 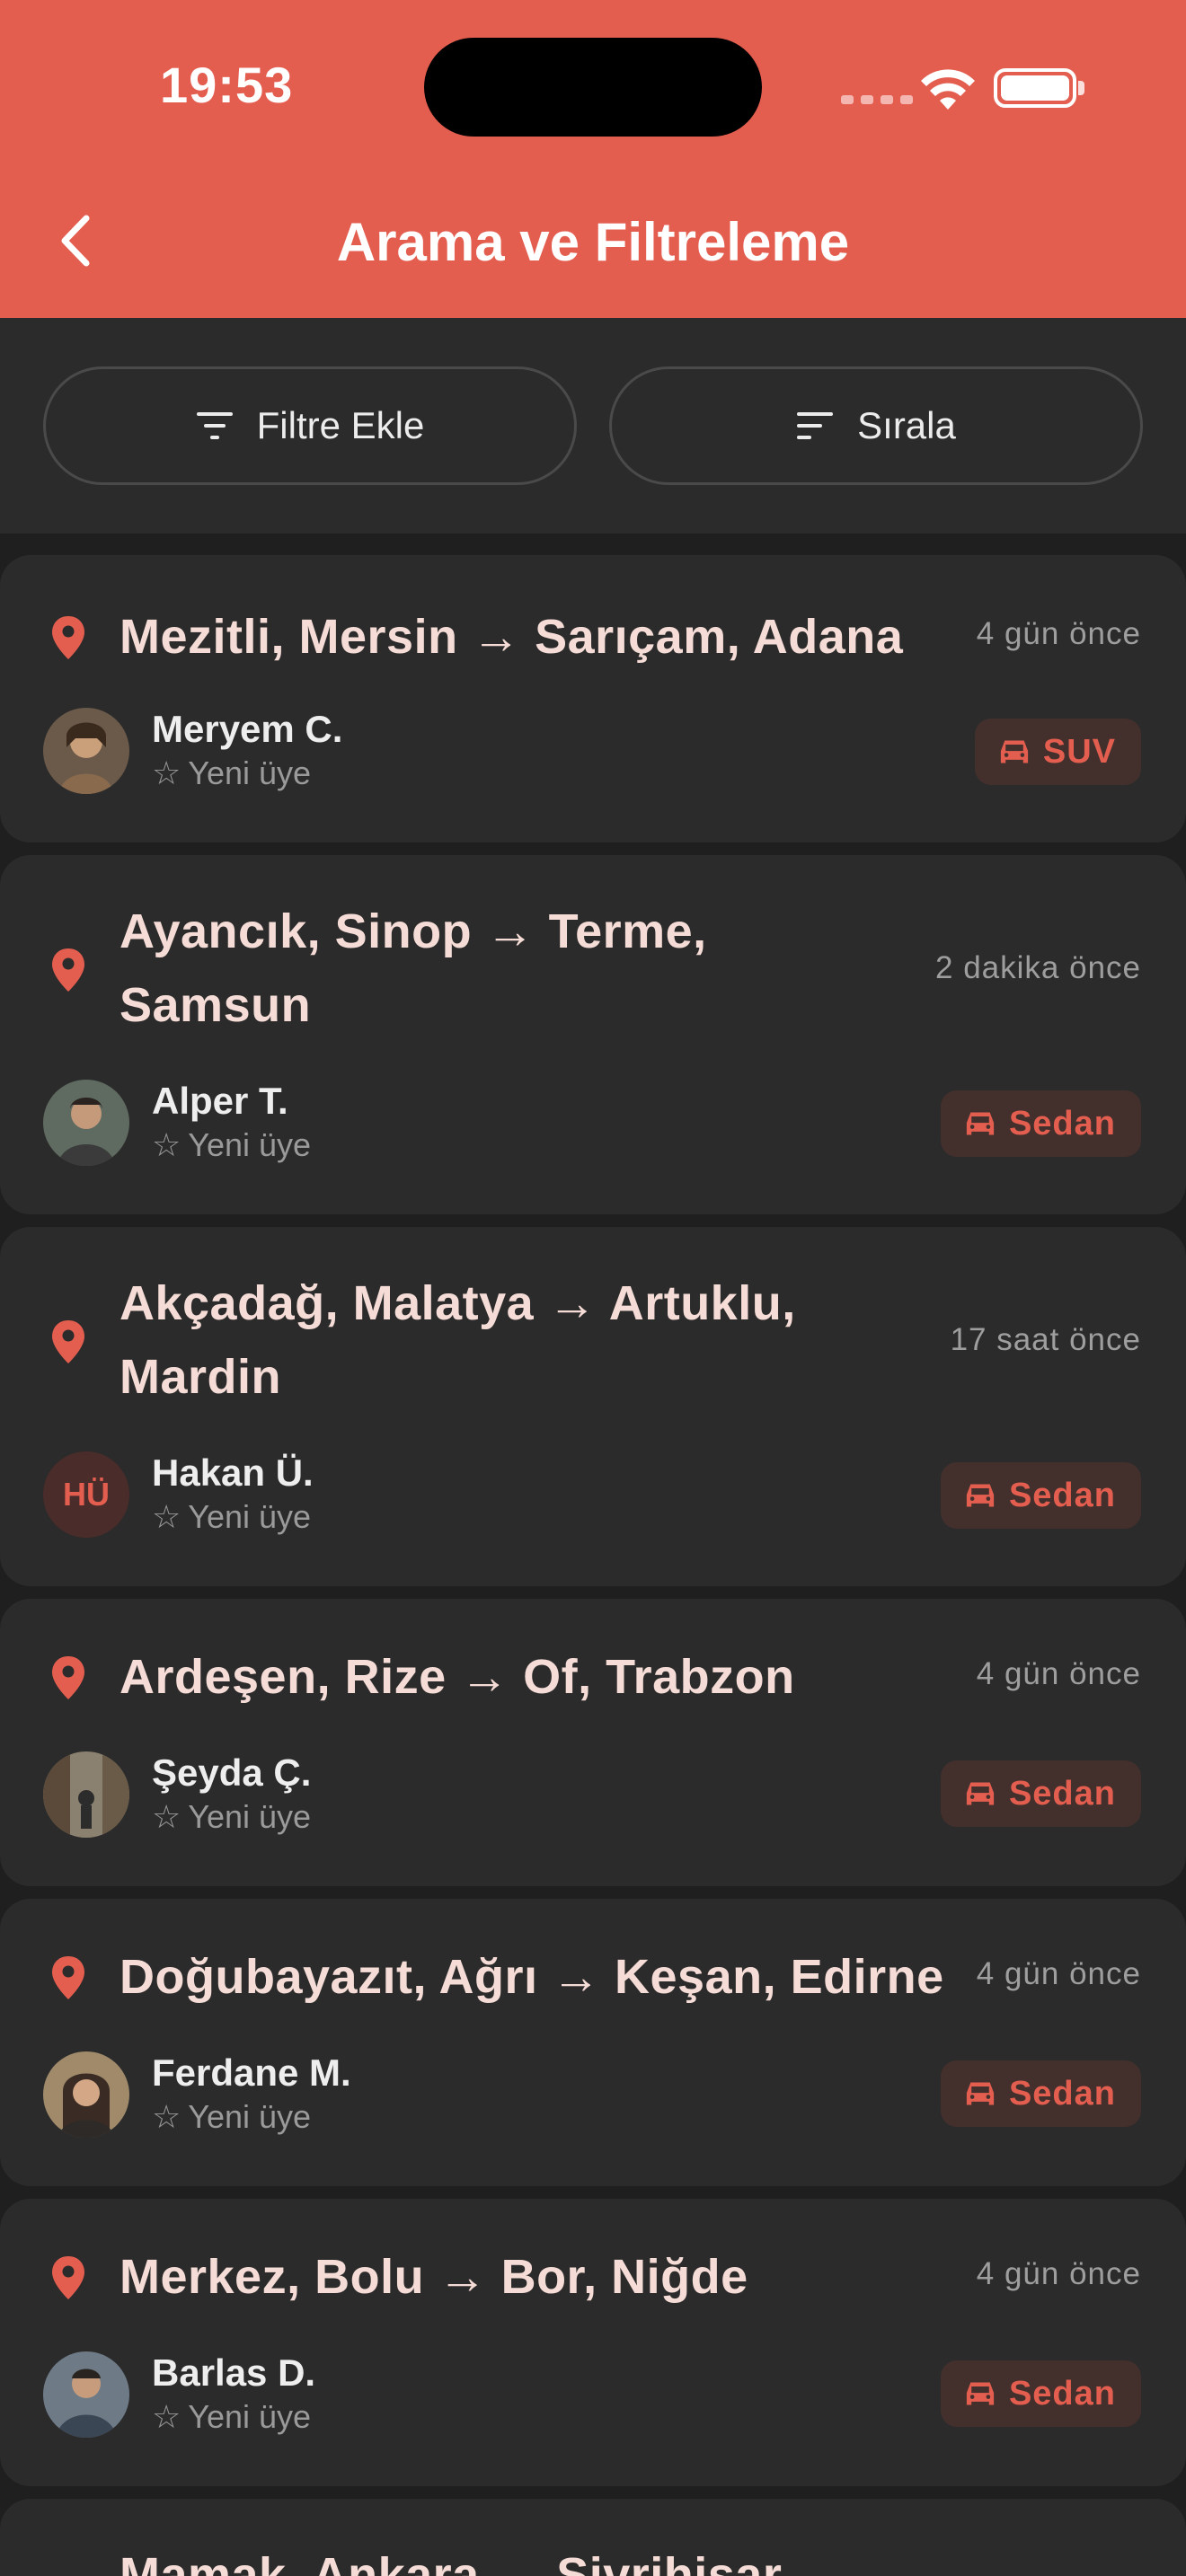 I want to click on user-name: Meryem C., so click(x=247, y=729).